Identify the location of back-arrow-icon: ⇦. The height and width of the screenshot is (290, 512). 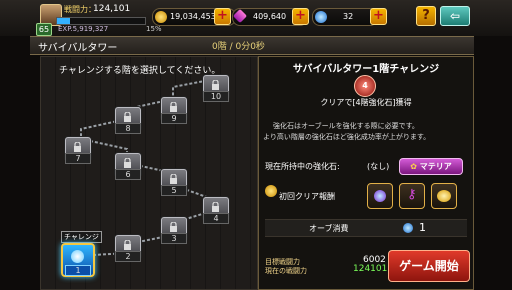
(455, 16).